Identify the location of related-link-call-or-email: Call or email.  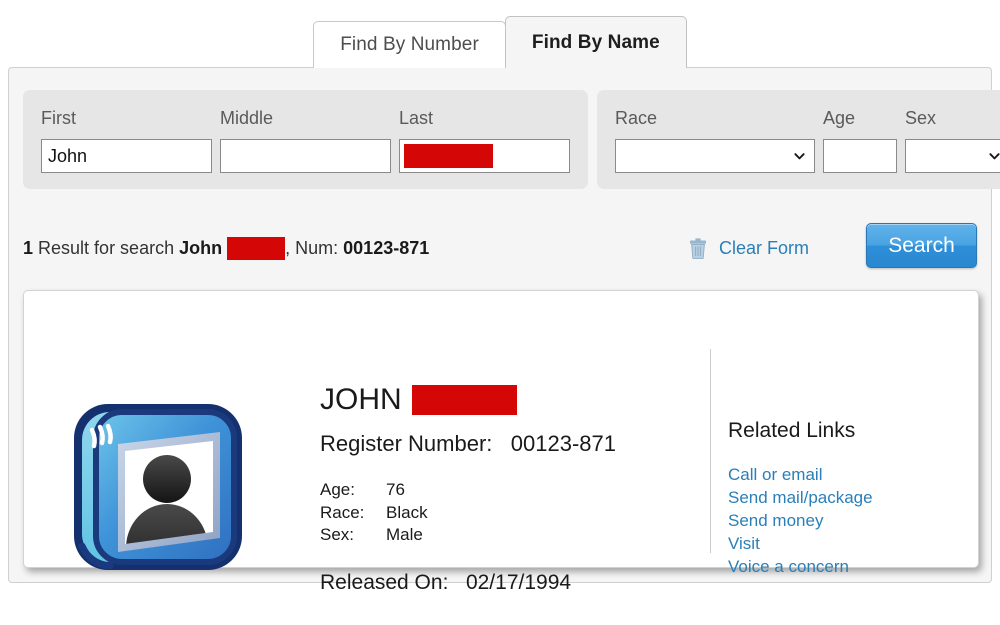
(843, 474).